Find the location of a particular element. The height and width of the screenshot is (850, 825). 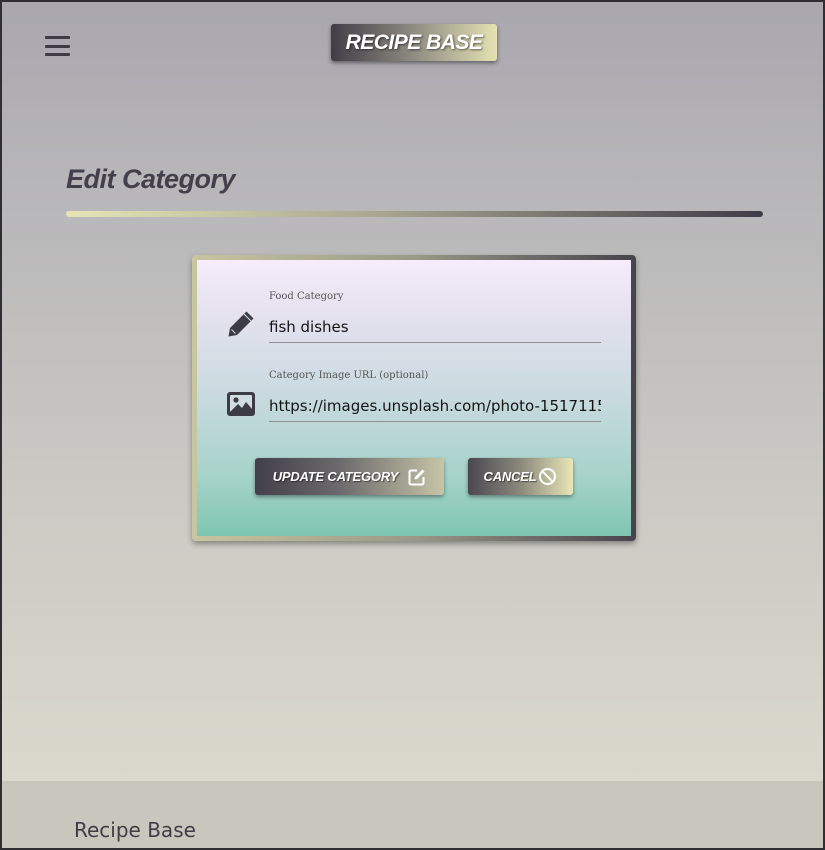

edit-square-icon is located at coordinates (416, 477).